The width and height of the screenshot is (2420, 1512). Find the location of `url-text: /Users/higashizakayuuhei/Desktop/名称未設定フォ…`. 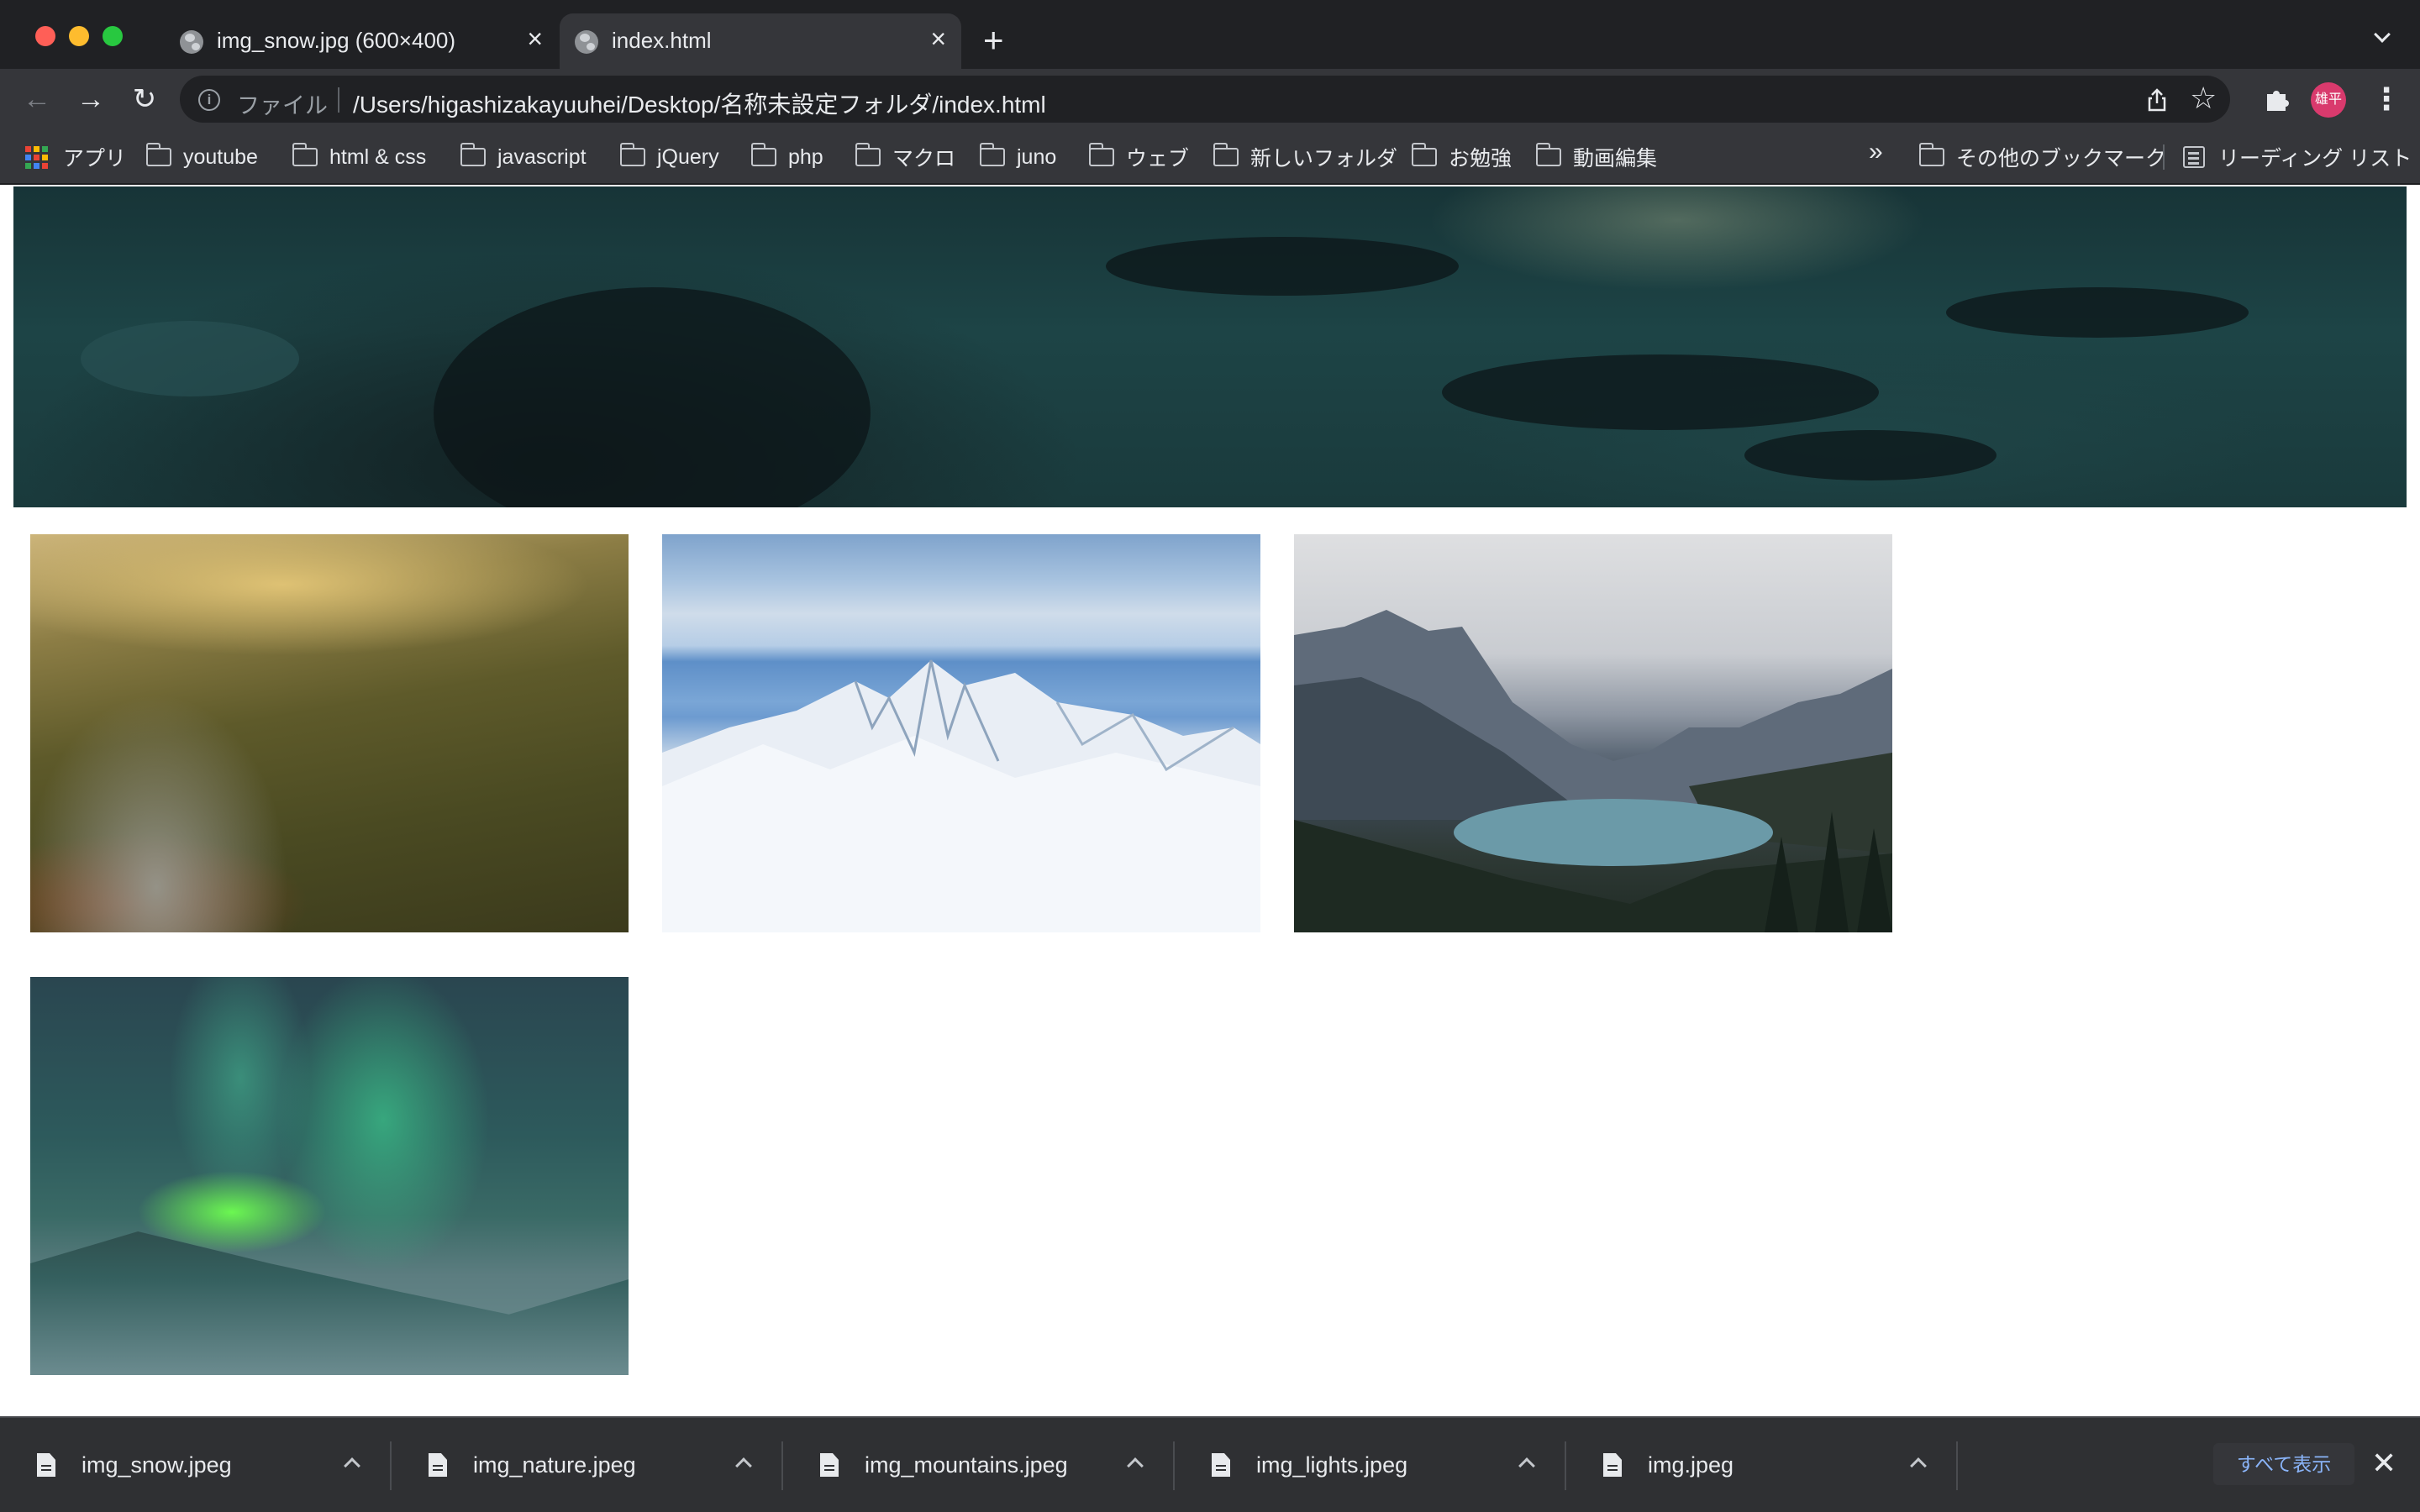

url-text: /Users/higashizakayuuhei/Desktop/名称未設定フォ… is located at coordinates (699, 103).